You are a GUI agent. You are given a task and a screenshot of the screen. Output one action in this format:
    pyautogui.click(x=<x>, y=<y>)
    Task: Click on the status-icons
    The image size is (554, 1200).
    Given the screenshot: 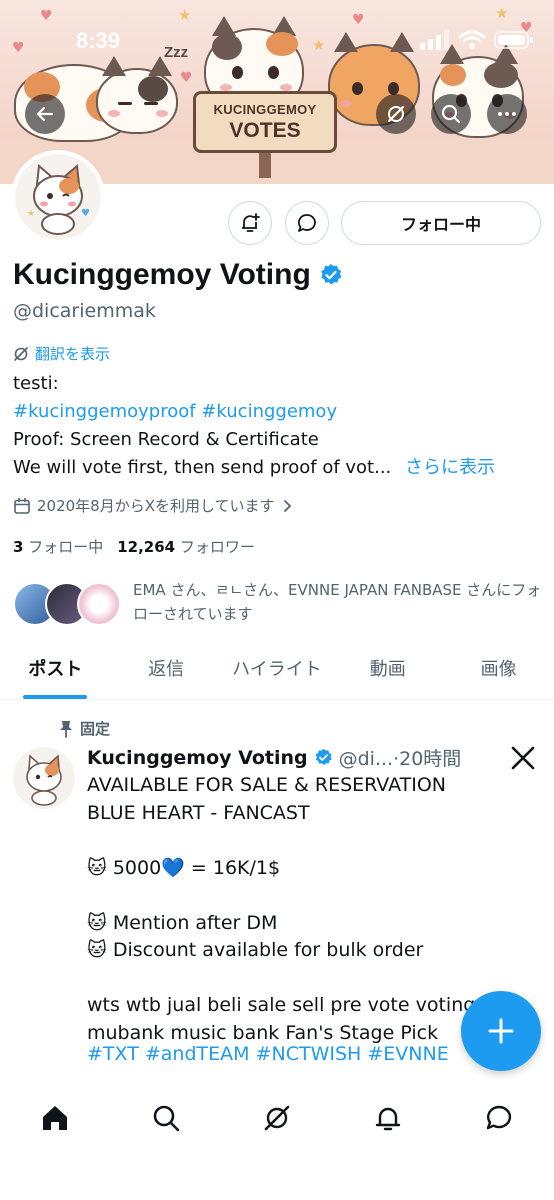 What is the action you would take?
    pyautogui.click(x=477, y=40)
    